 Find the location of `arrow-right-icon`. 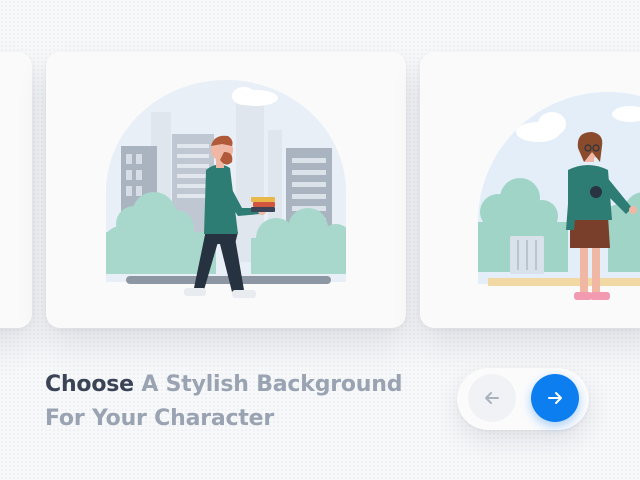

arrow-right-icon is located at coordinates (555, 398).